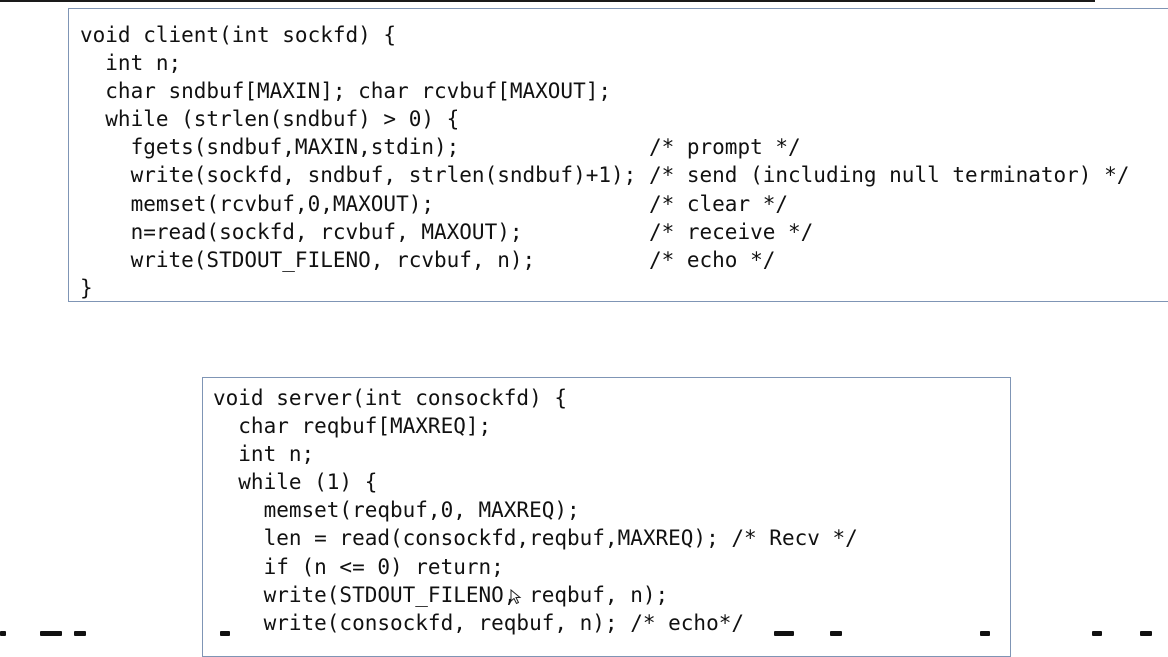  Describe the element at coordinates (441, 594) in the screenshot. I see `code-line: write(STDOUT_FILENO, reqbuf, n);` at that location.